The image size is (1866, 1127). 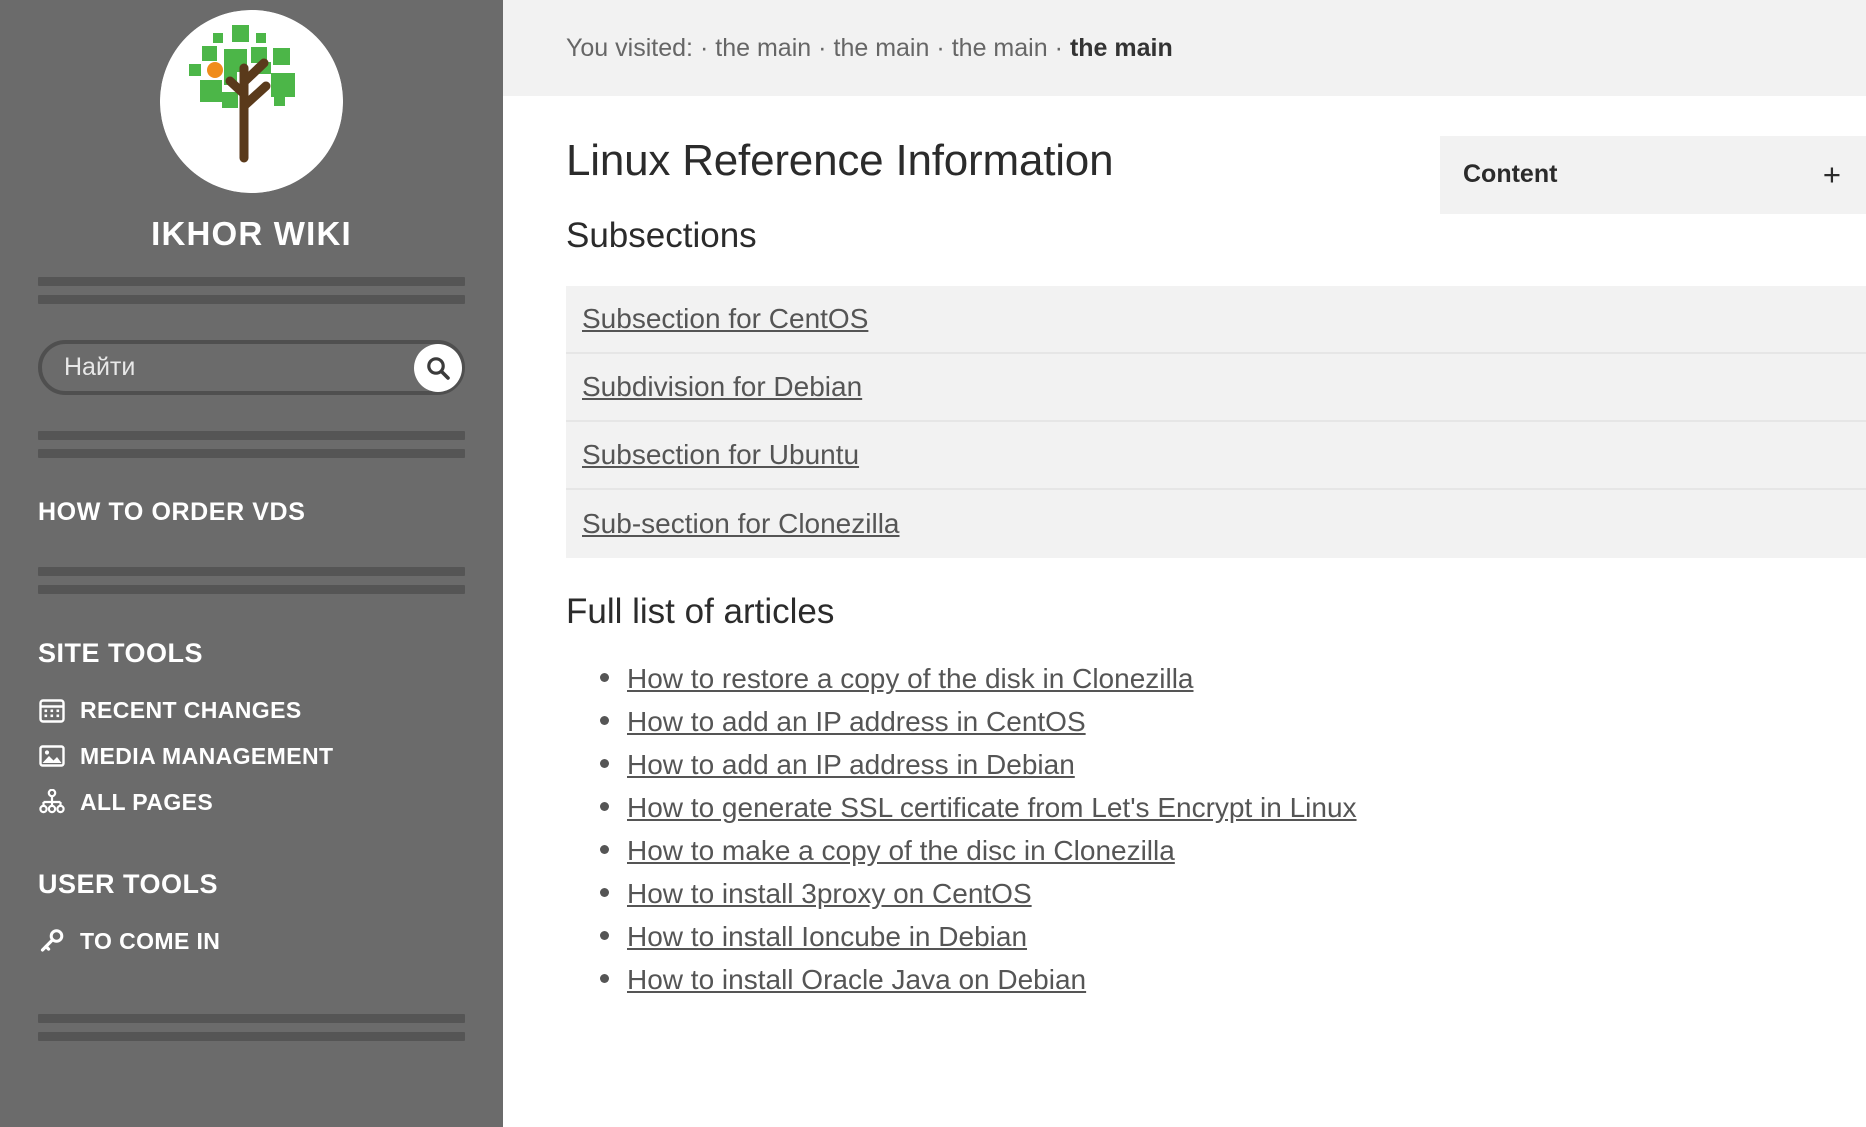 What do you see at coordinates (52, 710) in the screenshot?
I see `calendar-icon` at bounding box center [52, 710].